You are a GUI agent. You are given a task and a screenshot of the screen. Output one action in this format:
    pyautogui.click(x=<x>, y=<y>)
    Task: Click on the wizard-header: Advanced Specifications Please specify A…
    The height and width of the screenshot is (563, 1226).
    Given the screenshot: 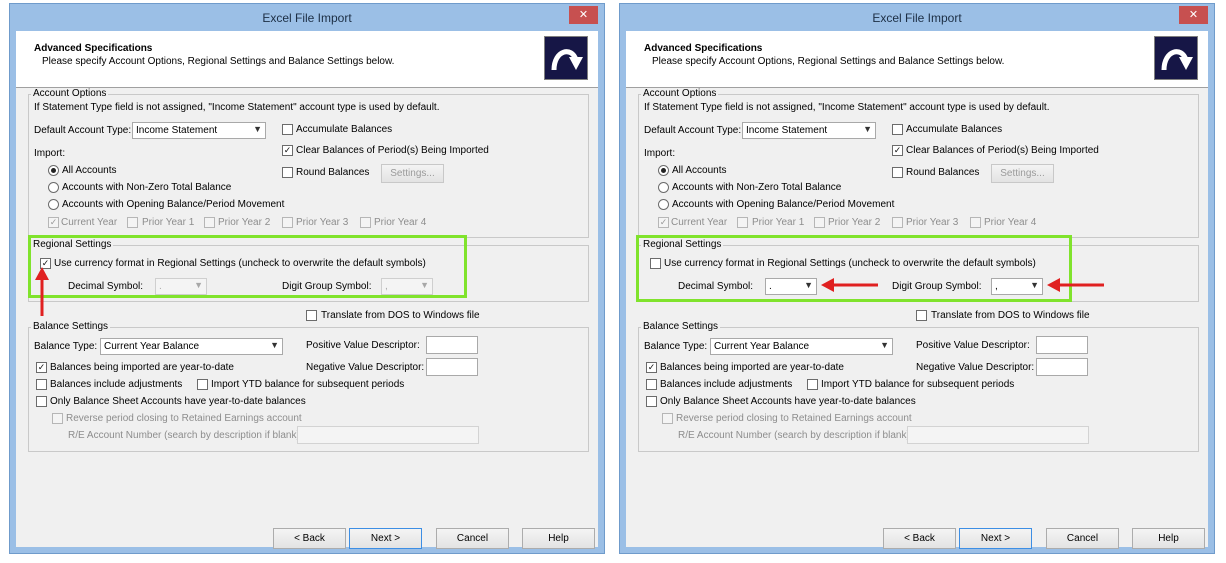 What is the action you would take?
    pyautogui.click(x=307, y=59)
    